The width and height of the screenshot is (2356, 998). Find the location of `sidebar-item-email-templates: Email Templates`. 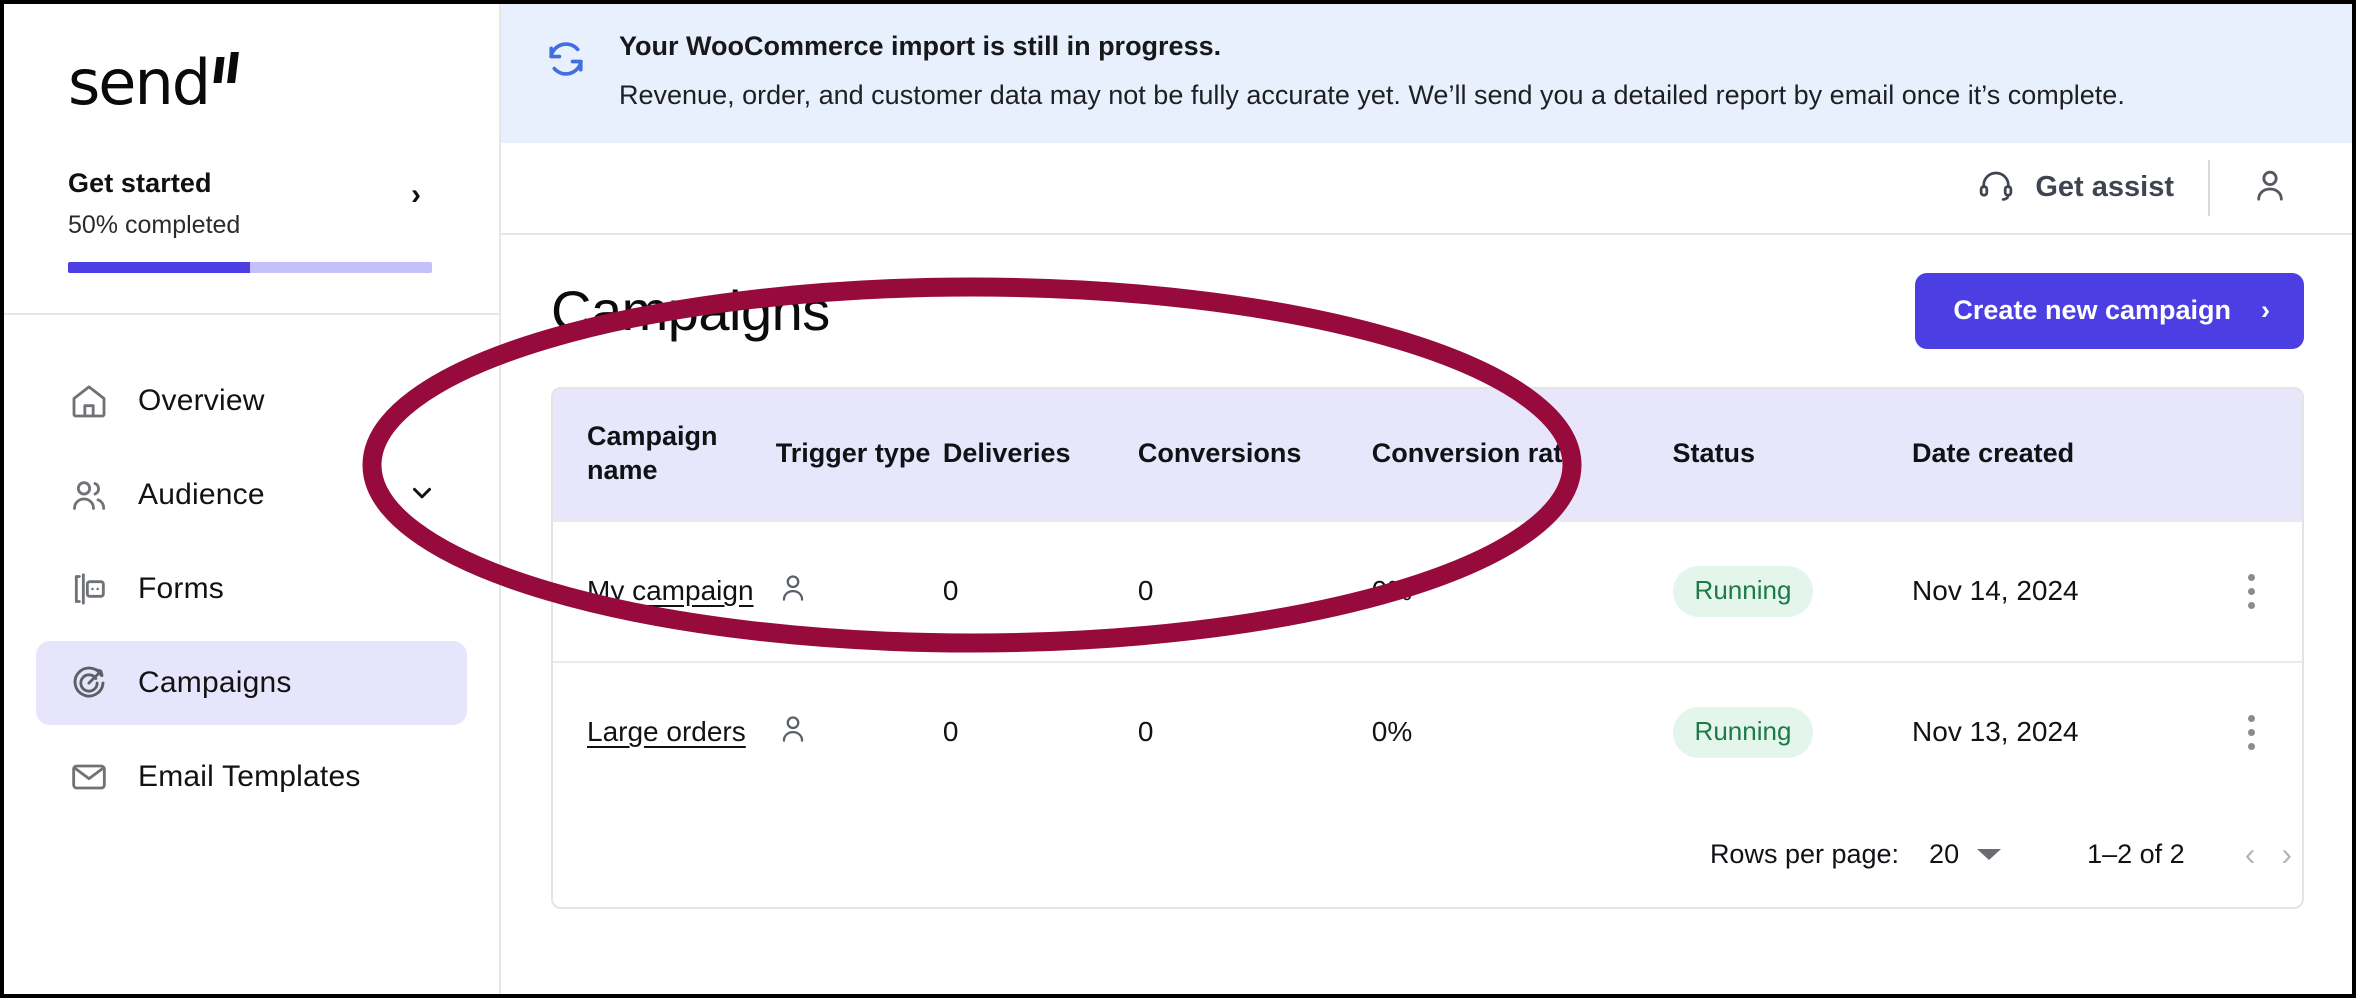

sidebar-item-email-templates: Email Templates is located at coordinates (251, 777).